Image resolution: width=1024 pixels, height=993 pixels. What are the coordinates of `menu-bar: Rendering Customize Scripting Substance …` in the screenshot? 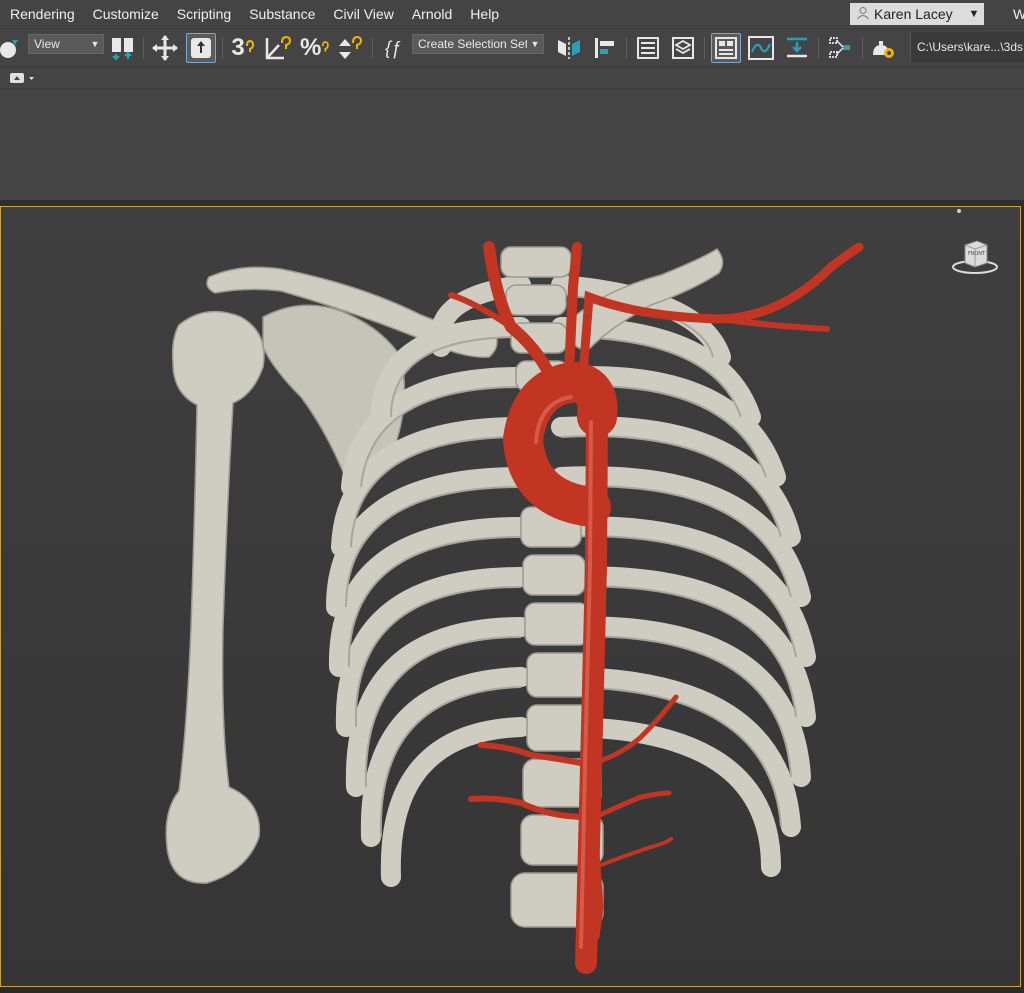 It's located at (512, 14).